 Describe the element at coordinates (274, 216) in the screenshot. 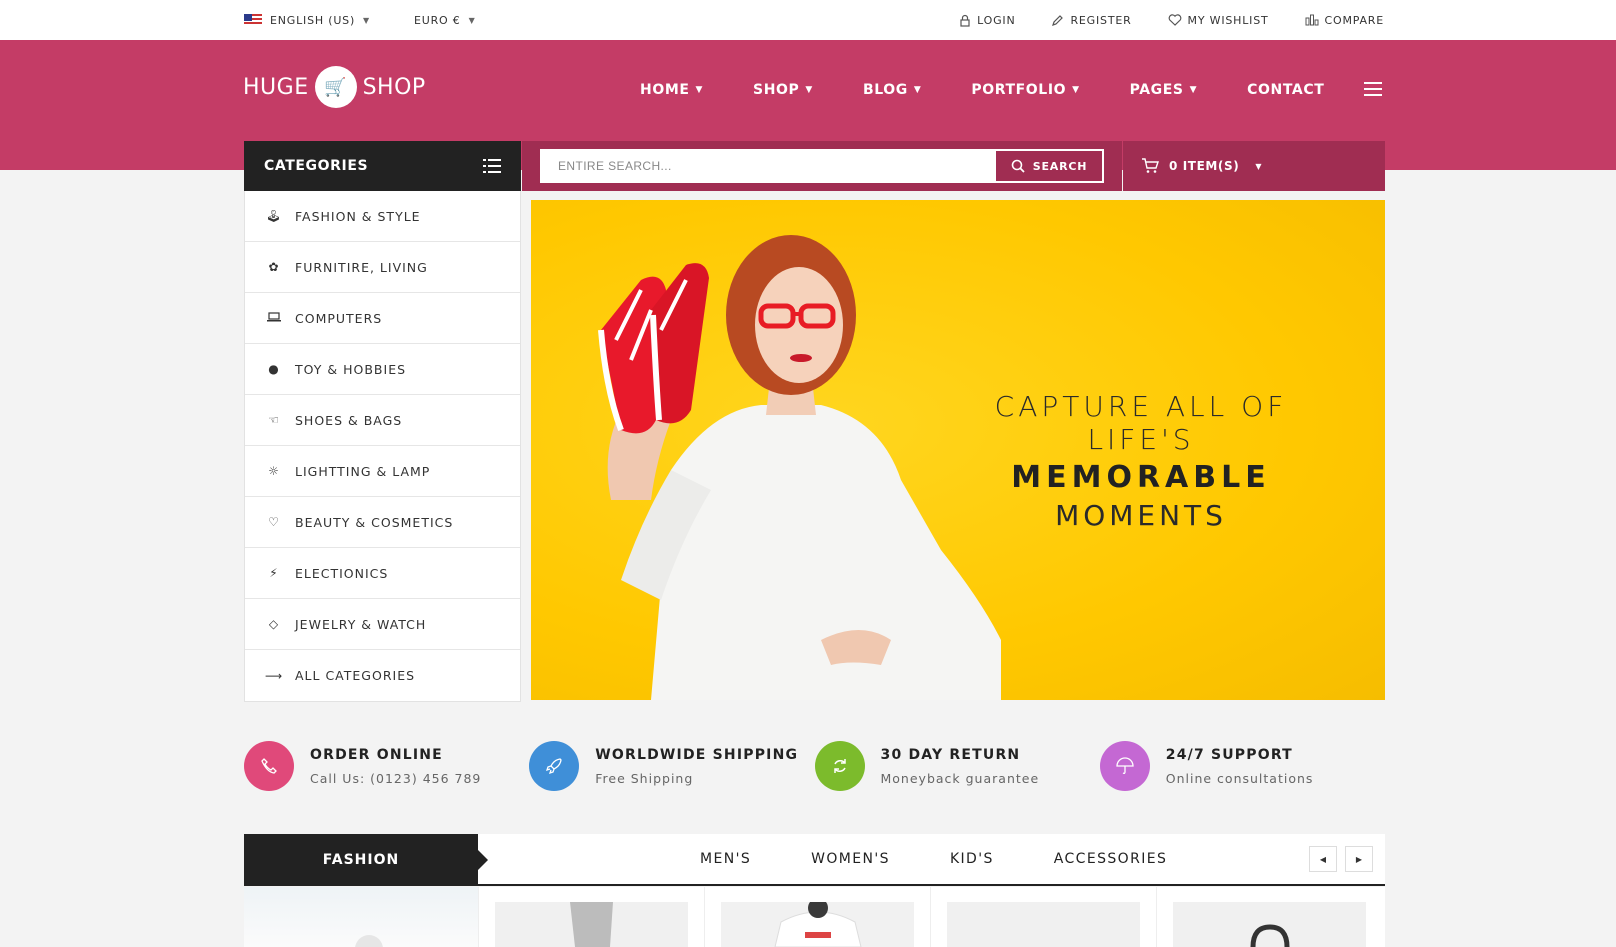

I see `person-icon: 🕹` at that location.